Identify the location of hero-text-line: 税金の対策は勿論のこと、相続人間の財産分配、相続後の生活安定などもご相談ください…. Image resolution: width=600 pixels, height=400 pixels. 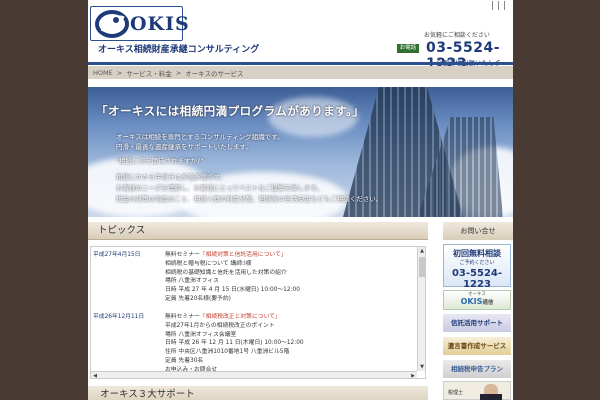
(249, 199).